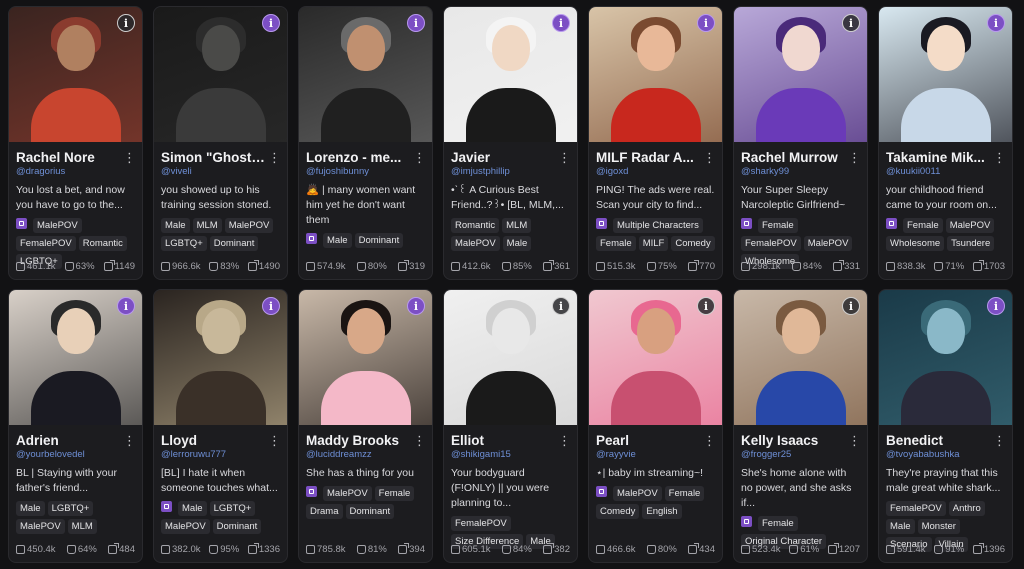 This screenshot has width=1024, height=569. What do you see at coordinates (653, 243) in the screenshot?
I see `tag-chip: MILF` at bounding box center [653, 243].